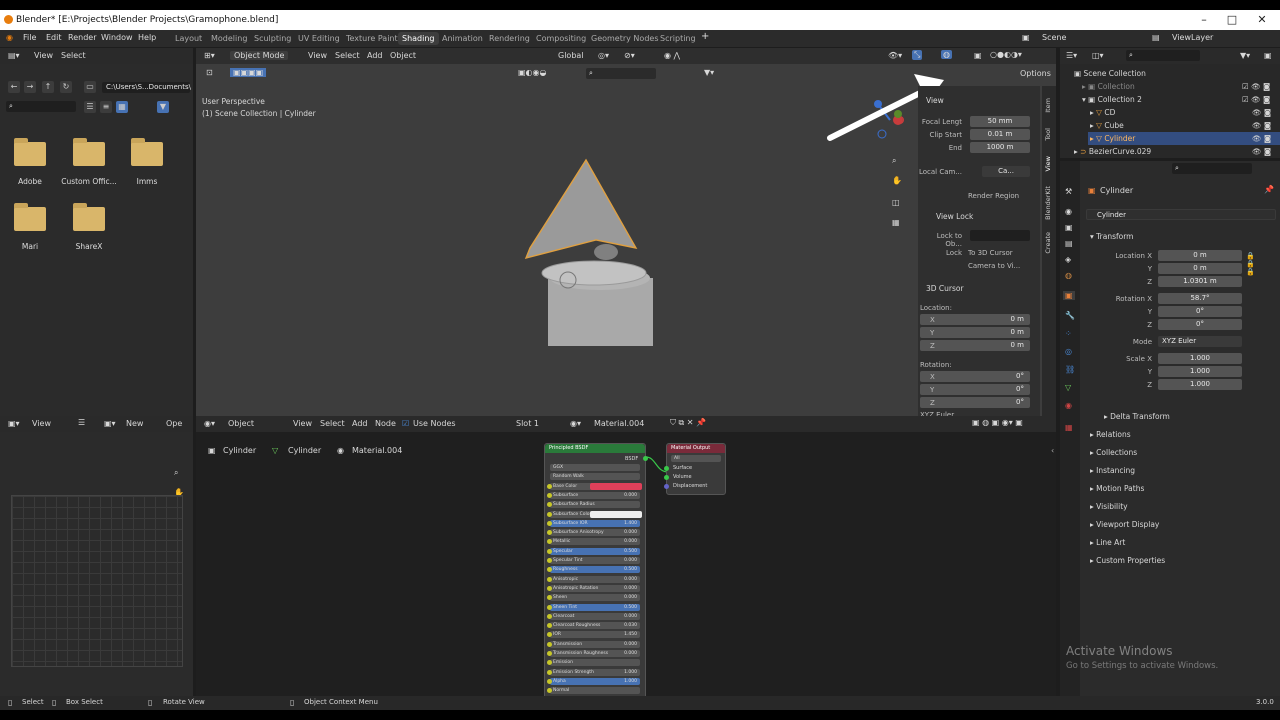 The image size is (1280, 720). Describe the element at coordinates (418, 38) in the screenshot. I see `tab-shading: Shading` at that location.